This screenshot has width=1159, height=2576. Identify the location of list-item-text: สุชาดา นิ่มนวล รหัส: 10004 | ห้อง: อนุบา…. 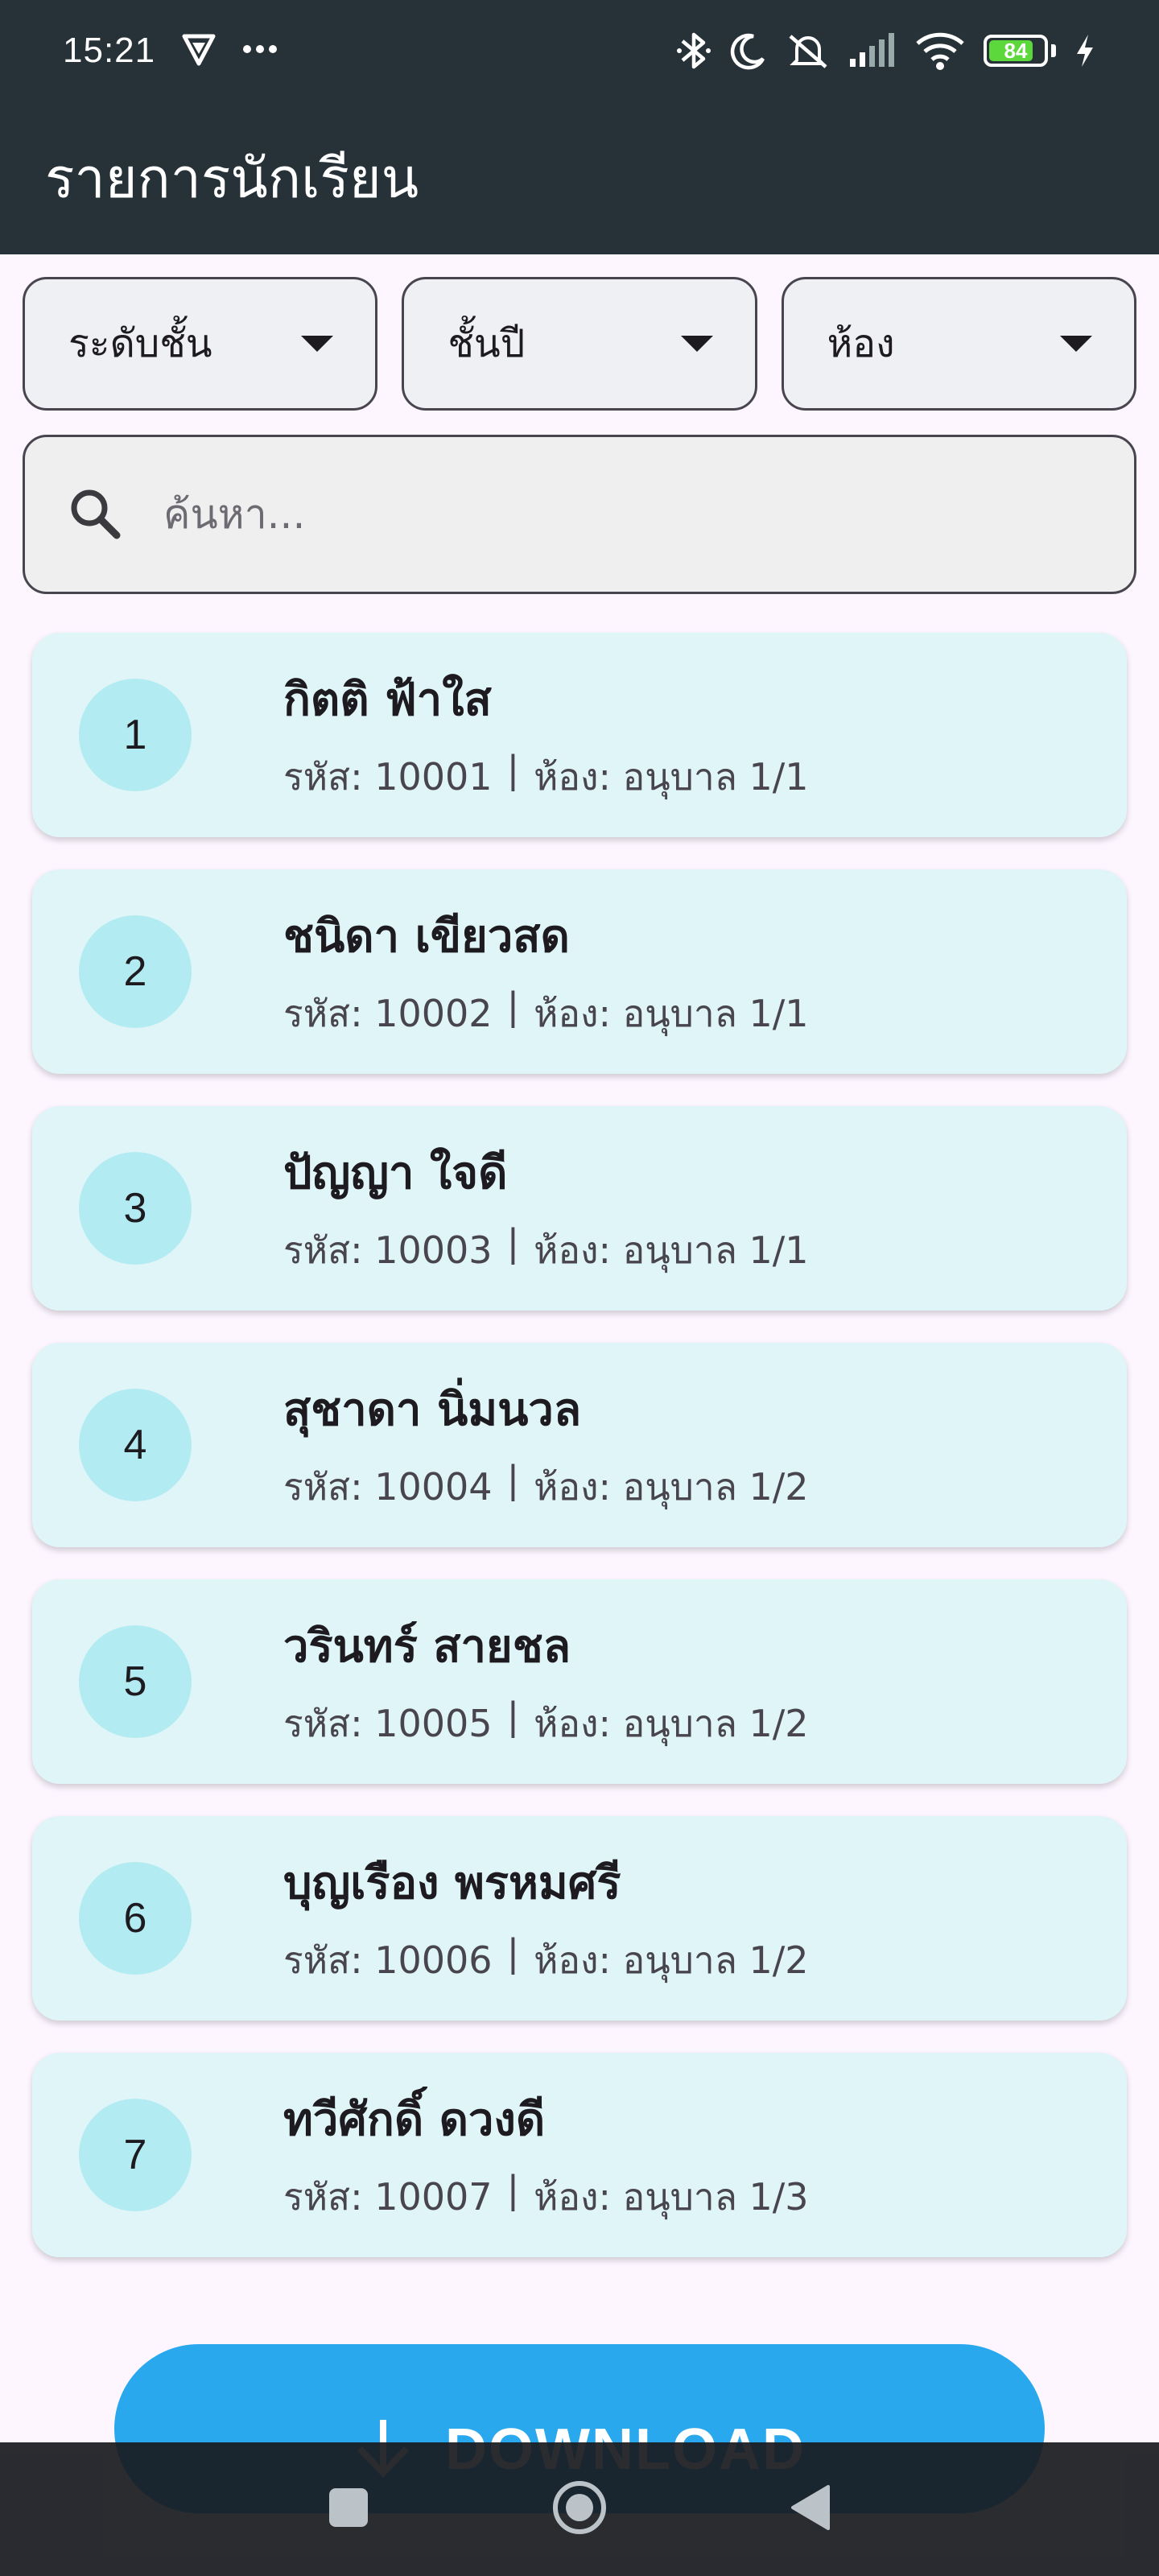
(546, 1445).